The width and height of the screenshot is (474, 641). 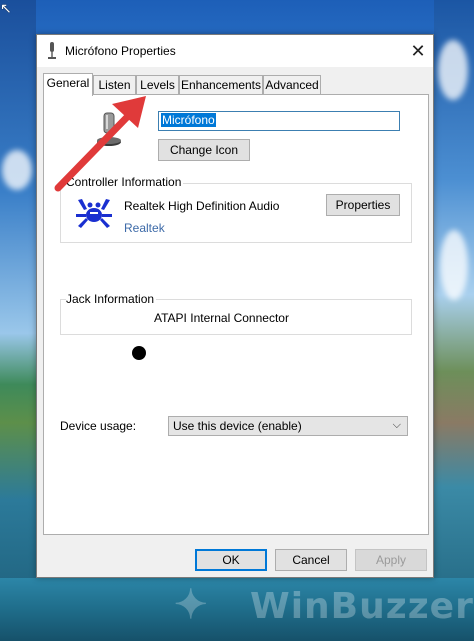 I want to click on tab-general: General, so click(x=68, y=84).